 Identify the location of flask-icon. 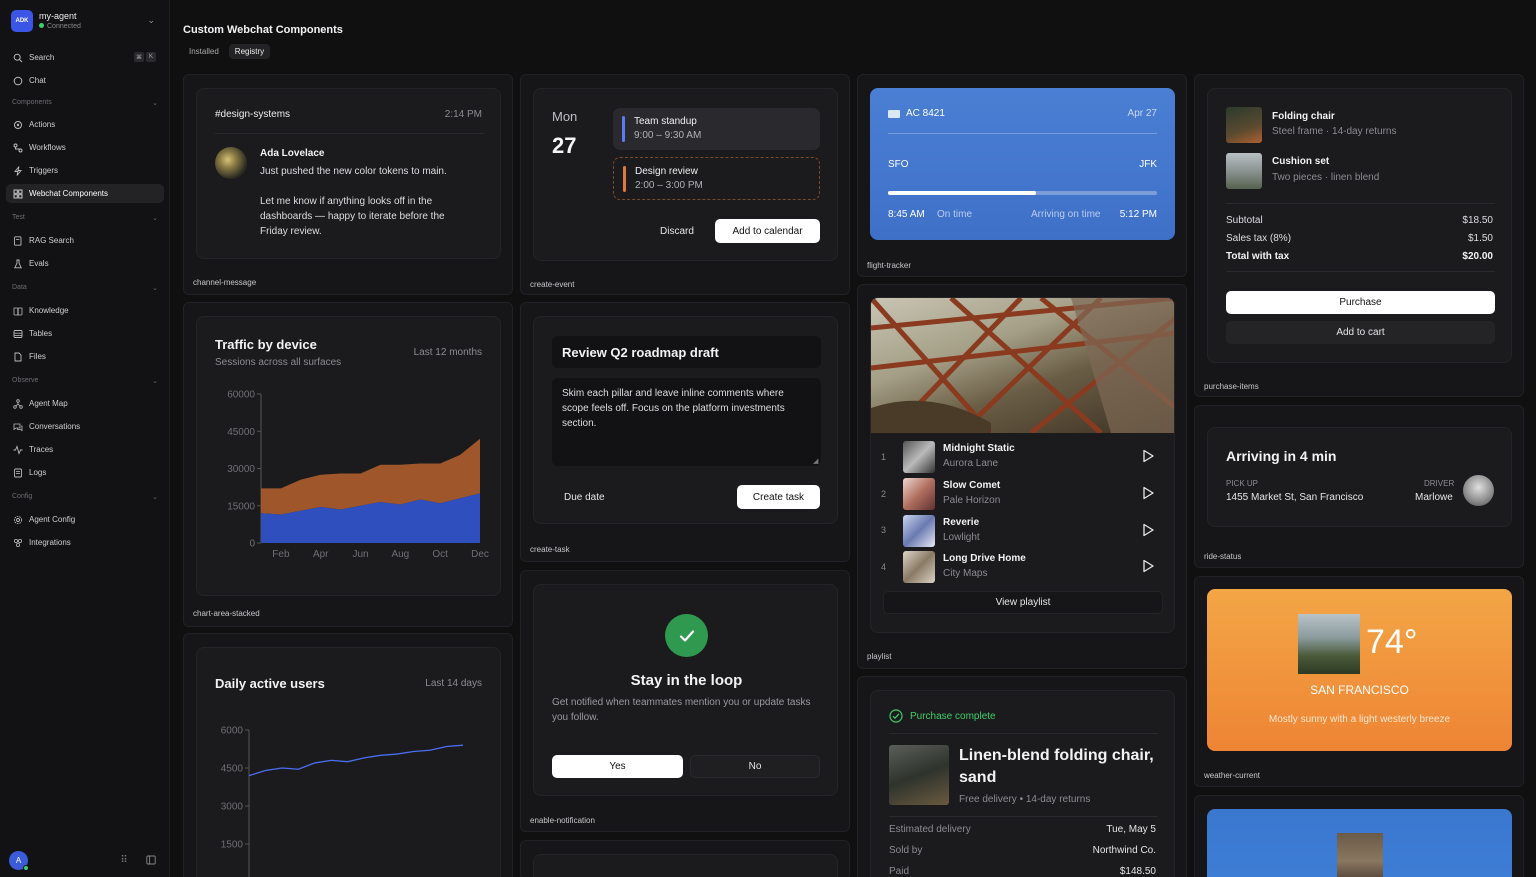
(17, 263).